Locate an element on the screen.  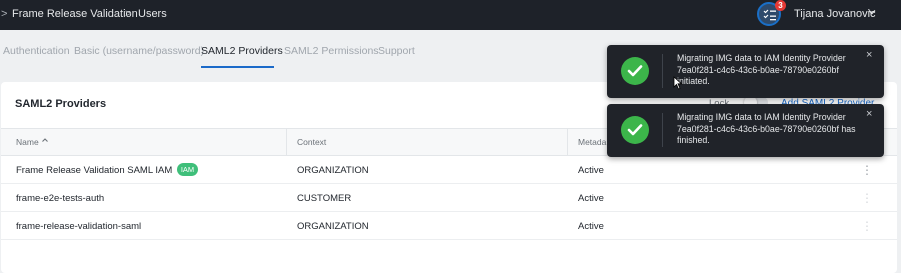
sort-ascending-icon is located at coordinates (45, 140).